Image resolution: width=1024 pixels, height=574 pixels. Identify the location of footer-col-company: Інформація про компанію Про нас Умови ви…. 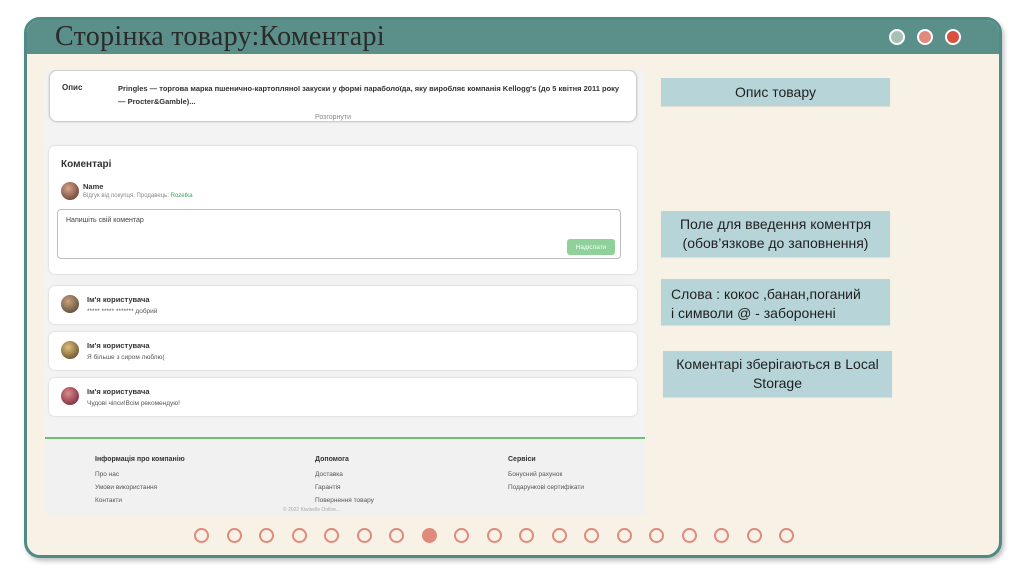
(140, 483).